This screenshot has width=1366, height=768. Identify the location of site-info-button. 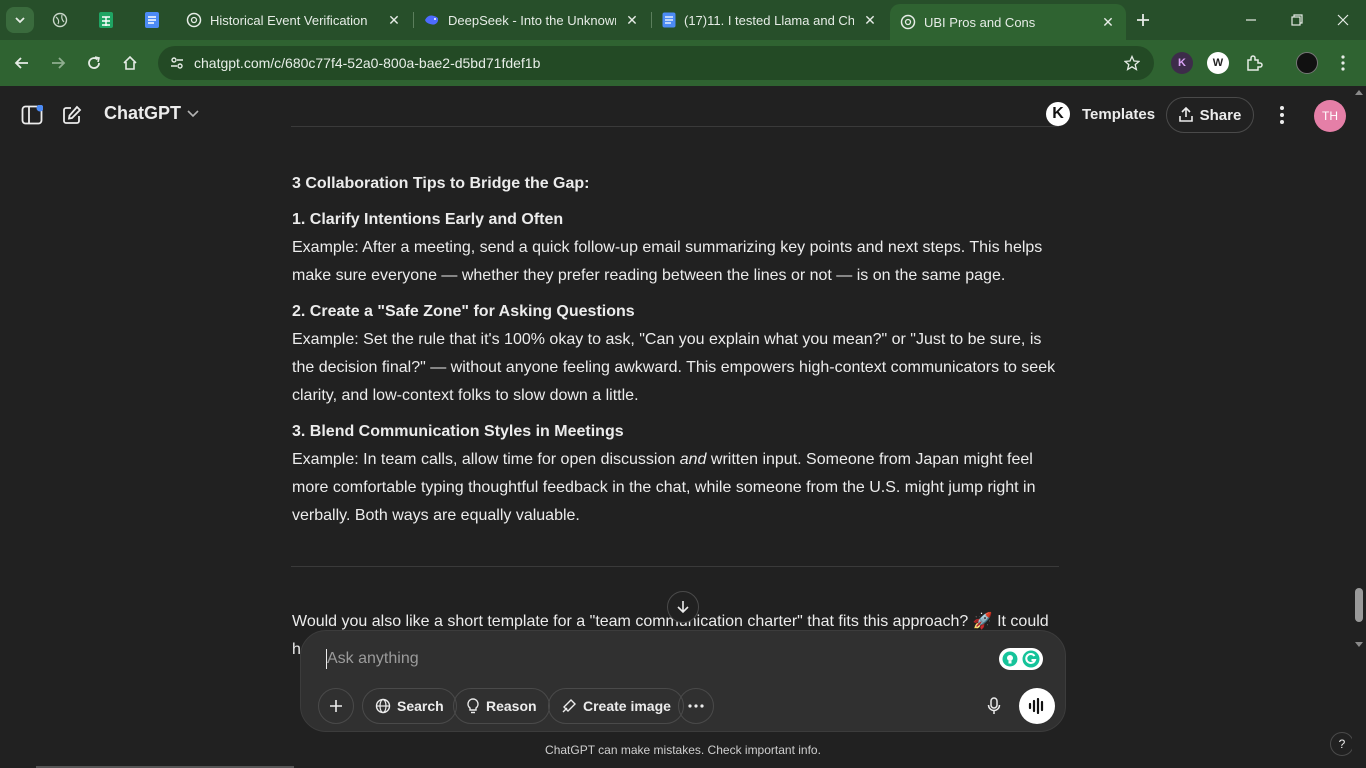
(177, 63).